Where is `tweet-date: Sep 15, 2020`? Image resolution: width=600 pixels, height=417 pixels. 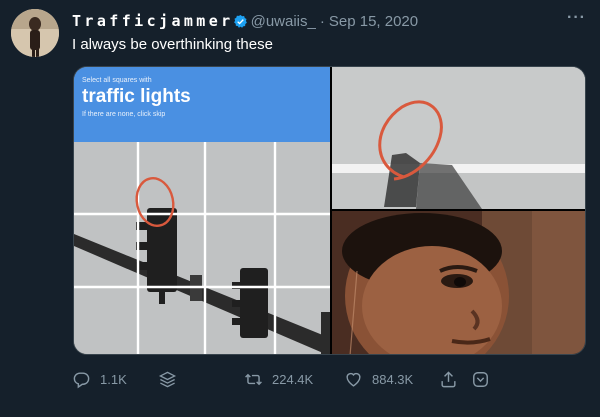 tweet-date: Sep 15, 2020 is located at coordinates (373, 21).